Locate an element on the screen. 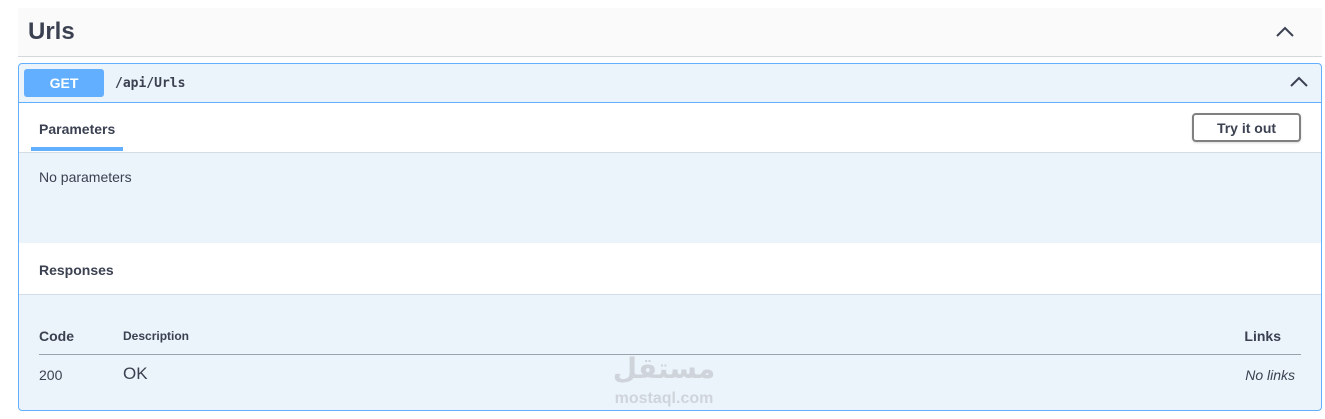  tag-section-header: Urls is located at coordinates (670, 32).